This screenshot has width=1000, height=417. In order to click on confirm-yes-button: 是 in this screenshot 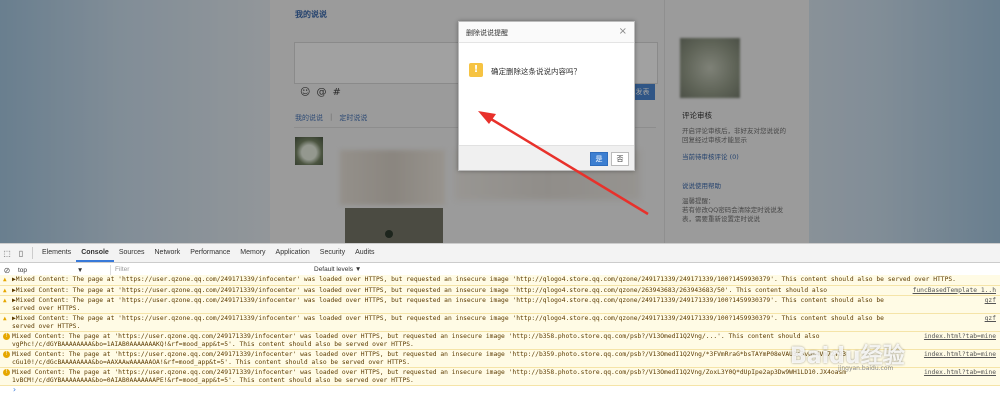, I will do `click(599, 159)`.